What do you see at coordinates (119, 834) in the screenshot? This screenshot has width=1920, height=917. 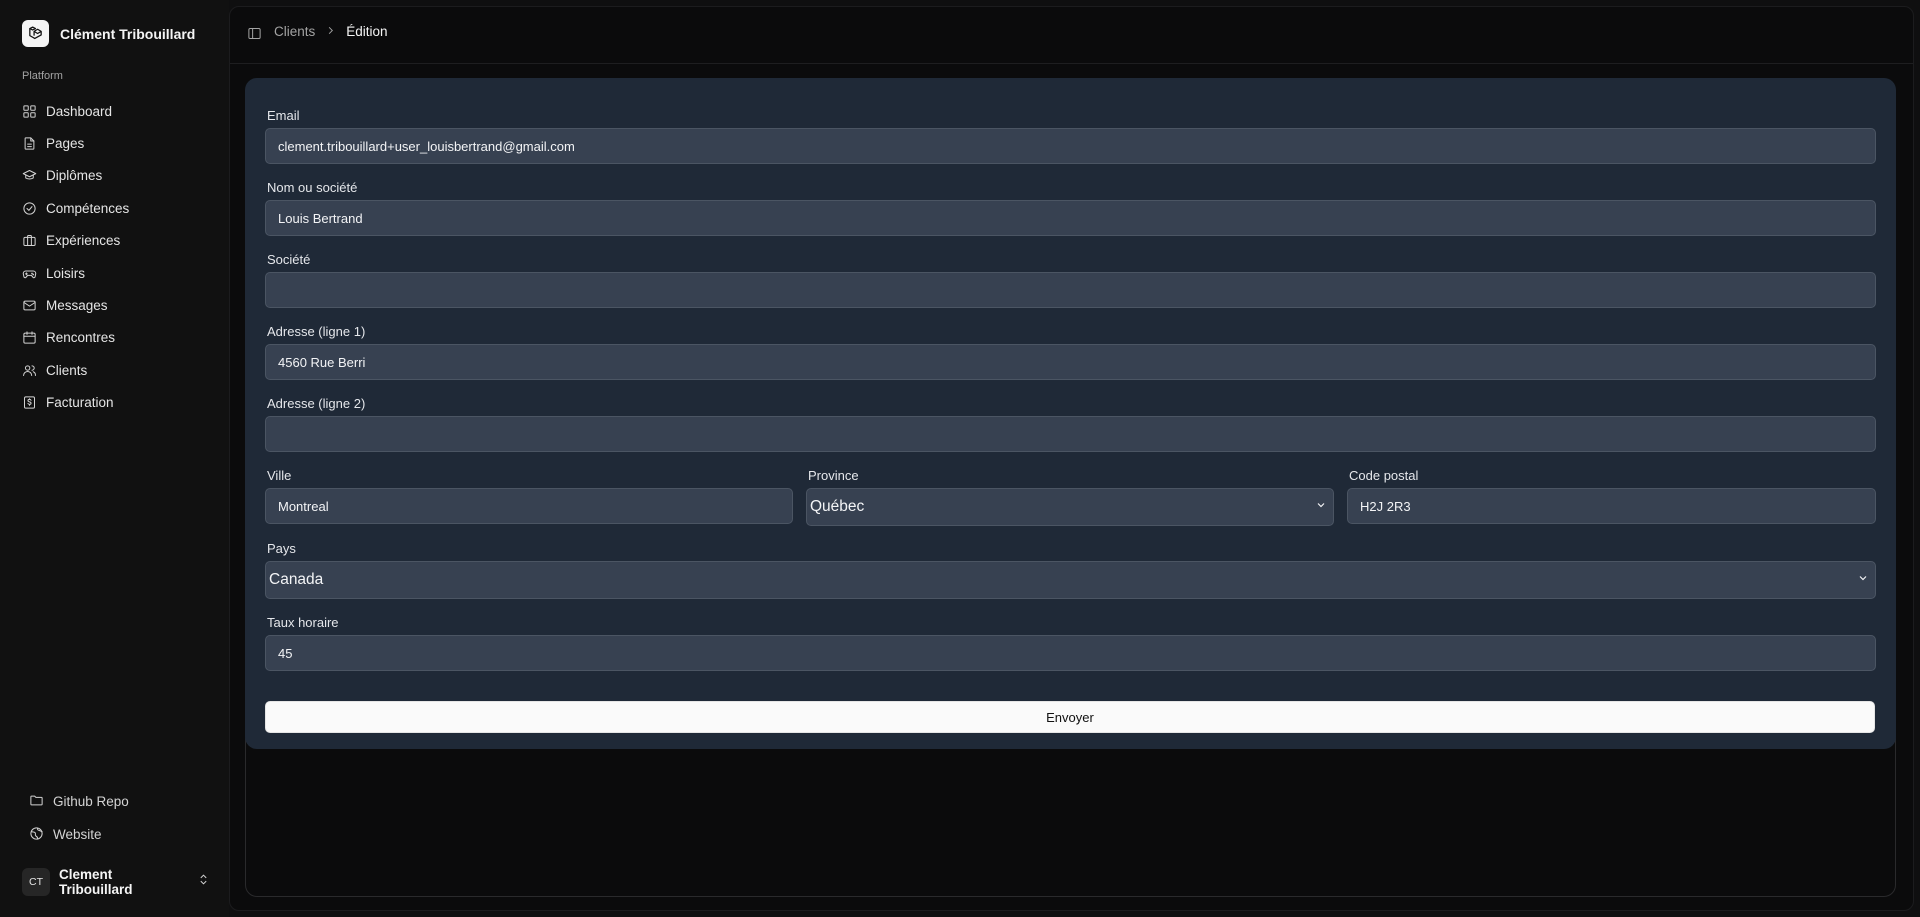 I see `website-link: Website` at bounding box center [119, 834].